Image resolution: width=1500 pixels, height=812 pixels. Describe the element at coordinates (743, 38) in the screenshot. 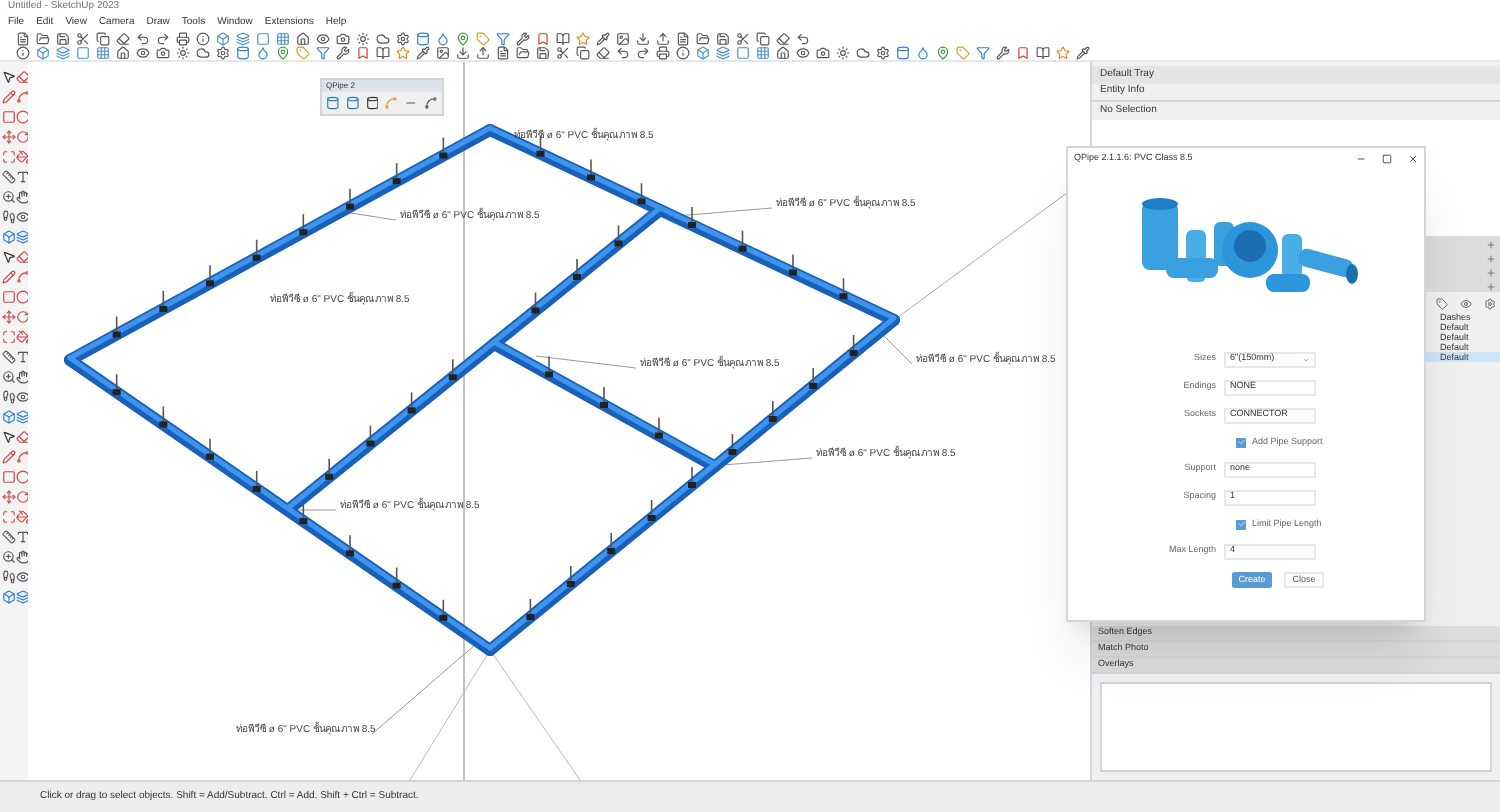

I see `scissors-icon` at that location.